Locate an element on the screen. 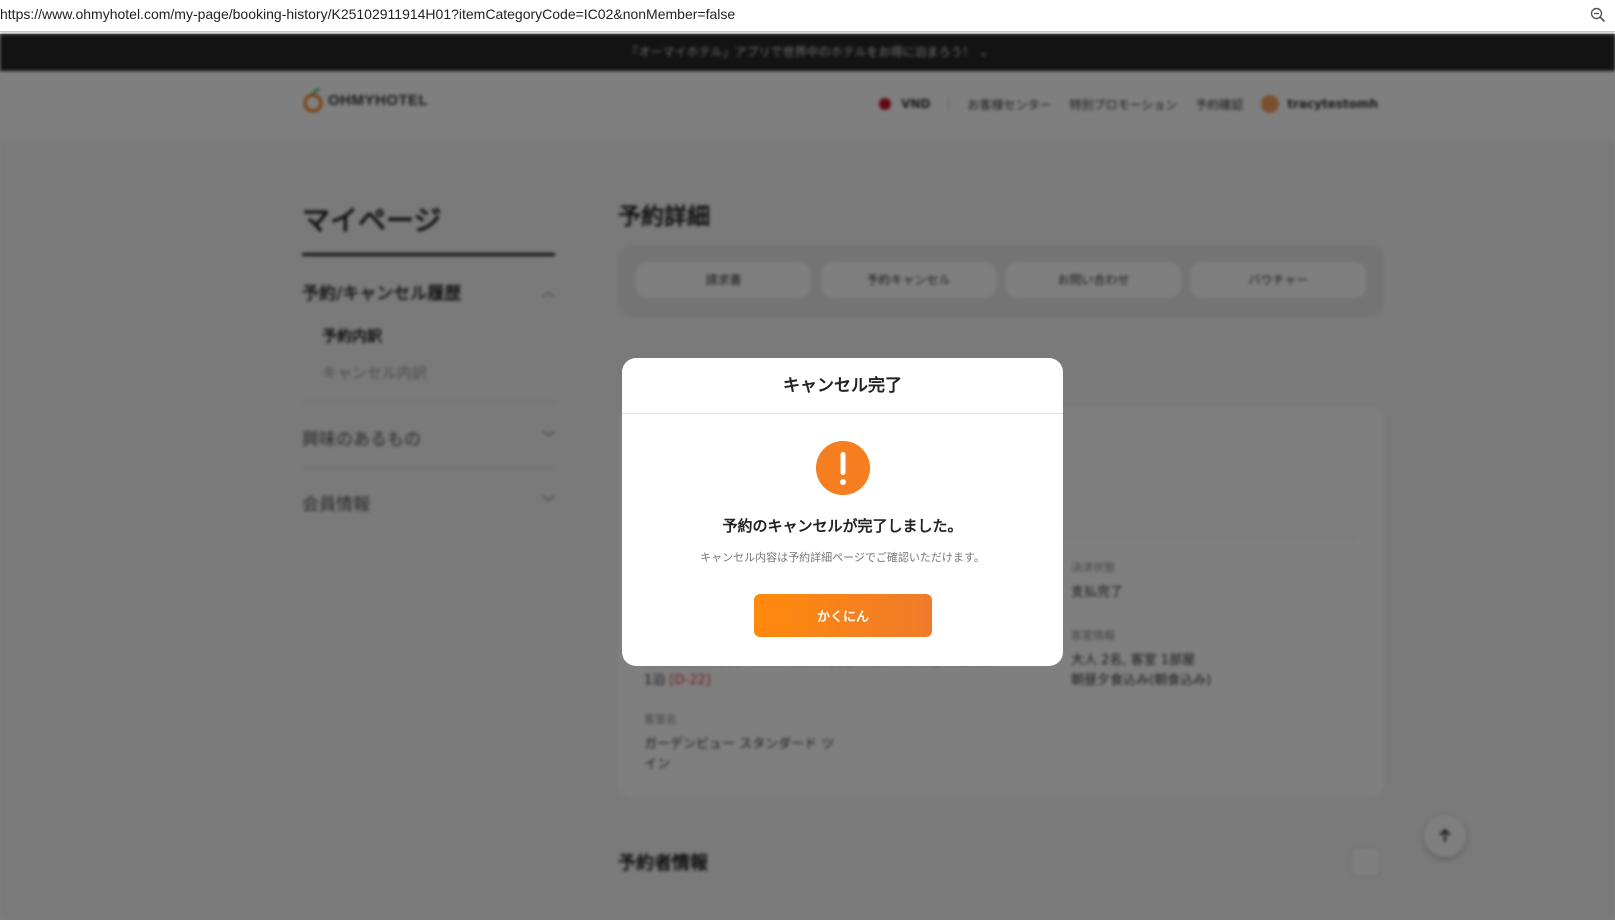 This screenshot has height=920, width=1615. exclamation-icon is located at coordinates (843, 468).